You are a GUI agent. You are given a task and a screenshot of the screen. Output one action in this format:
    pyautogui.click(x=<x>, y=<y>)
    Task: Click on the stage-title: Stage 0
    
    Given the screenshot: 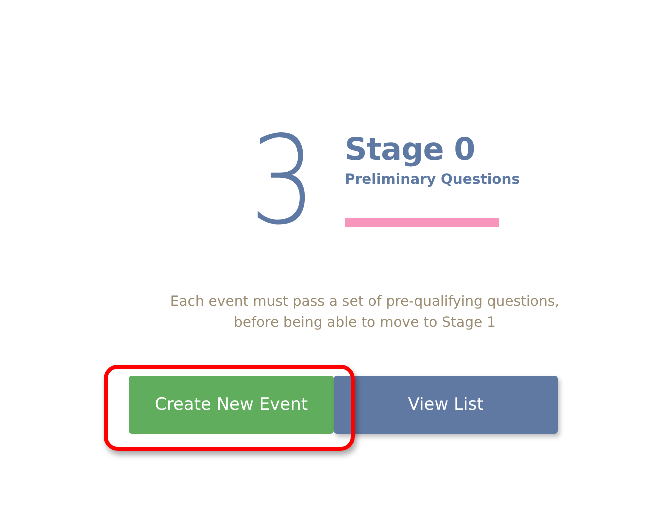 What is the action you would take?
    pyautogui.click(x=410, y=150)
    